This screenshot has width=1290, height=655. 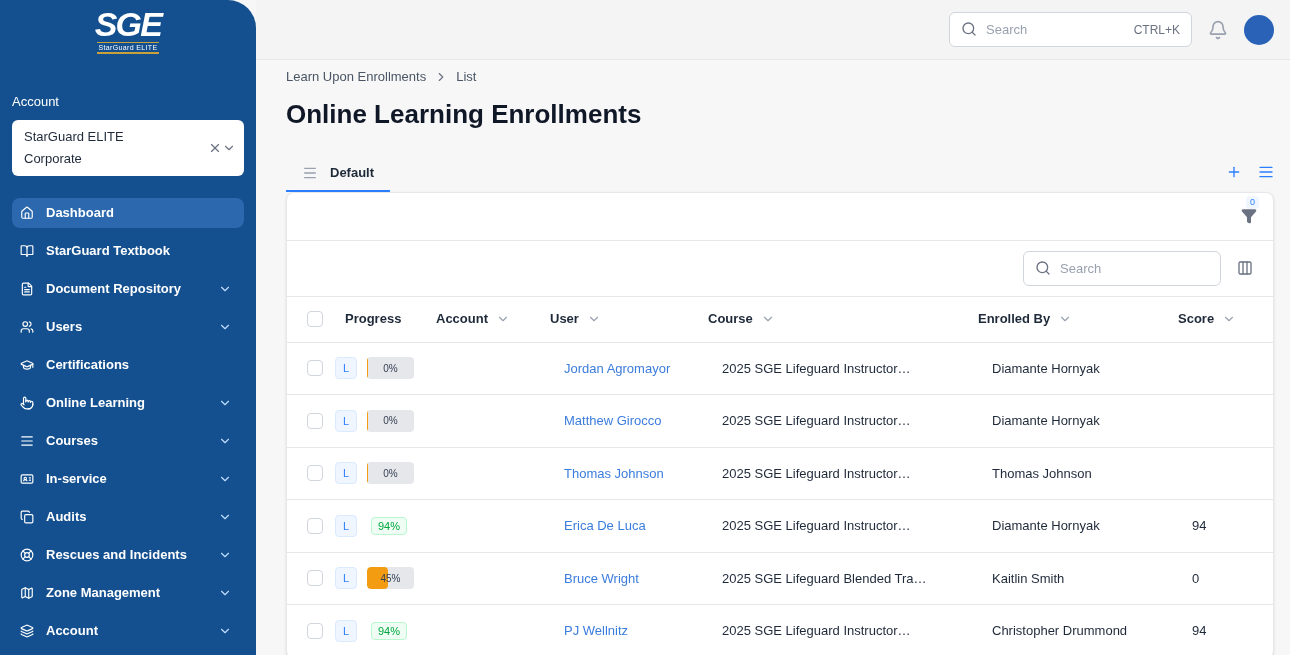 What do you see at coordinates (27, 212) in the screenshot?
I see `home-icon` at bounding box center [27, 212].